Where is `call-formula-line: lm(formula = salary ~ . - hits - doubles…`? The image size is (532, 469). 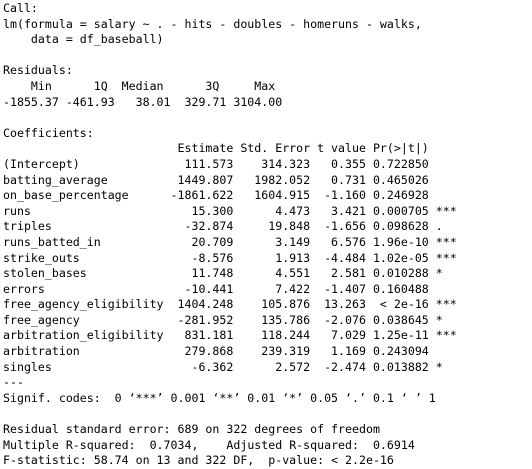
call-formula-line: lm(formula = salary ~ . - hits - doubles… is located at coordinates (212, 23).